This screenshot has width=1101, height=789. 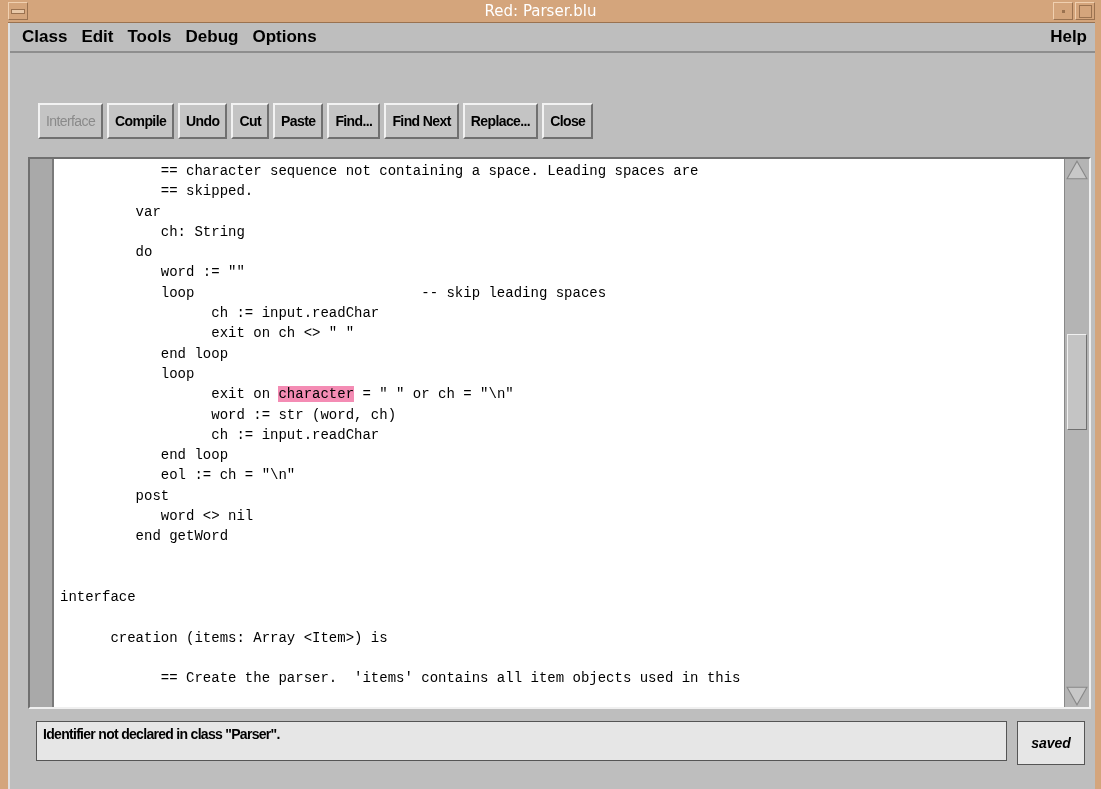 What do you see at coordinates (421, 121) in the screenshot?
I see `toolbar-button: Find Next` at bounding box center [421, 121].